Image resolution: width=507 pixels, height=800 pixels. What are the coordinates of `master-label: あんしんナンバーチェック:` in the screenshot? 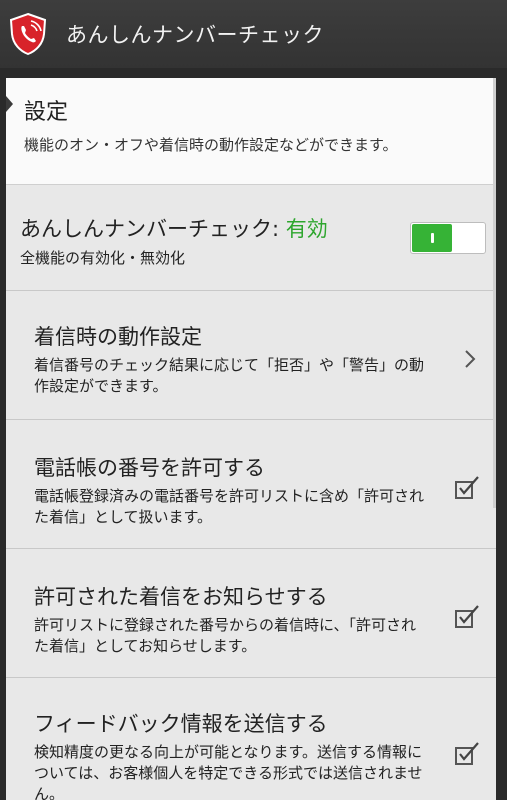 It's located at (150, 229).